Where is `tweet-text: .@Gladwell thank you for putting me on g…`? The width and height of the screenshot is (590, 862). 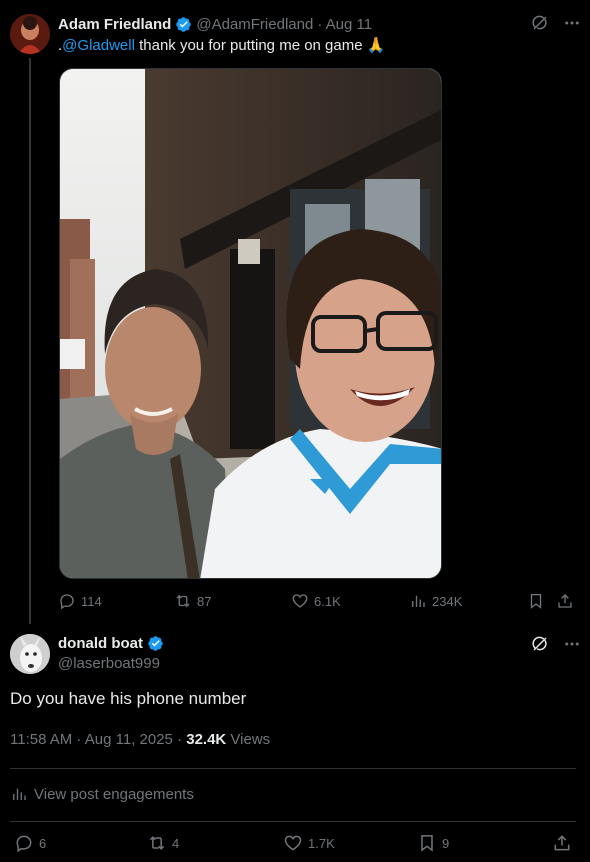 tweet-text: .@Gladwell thank you for putting me on g… is located at coordinates (221, 46).